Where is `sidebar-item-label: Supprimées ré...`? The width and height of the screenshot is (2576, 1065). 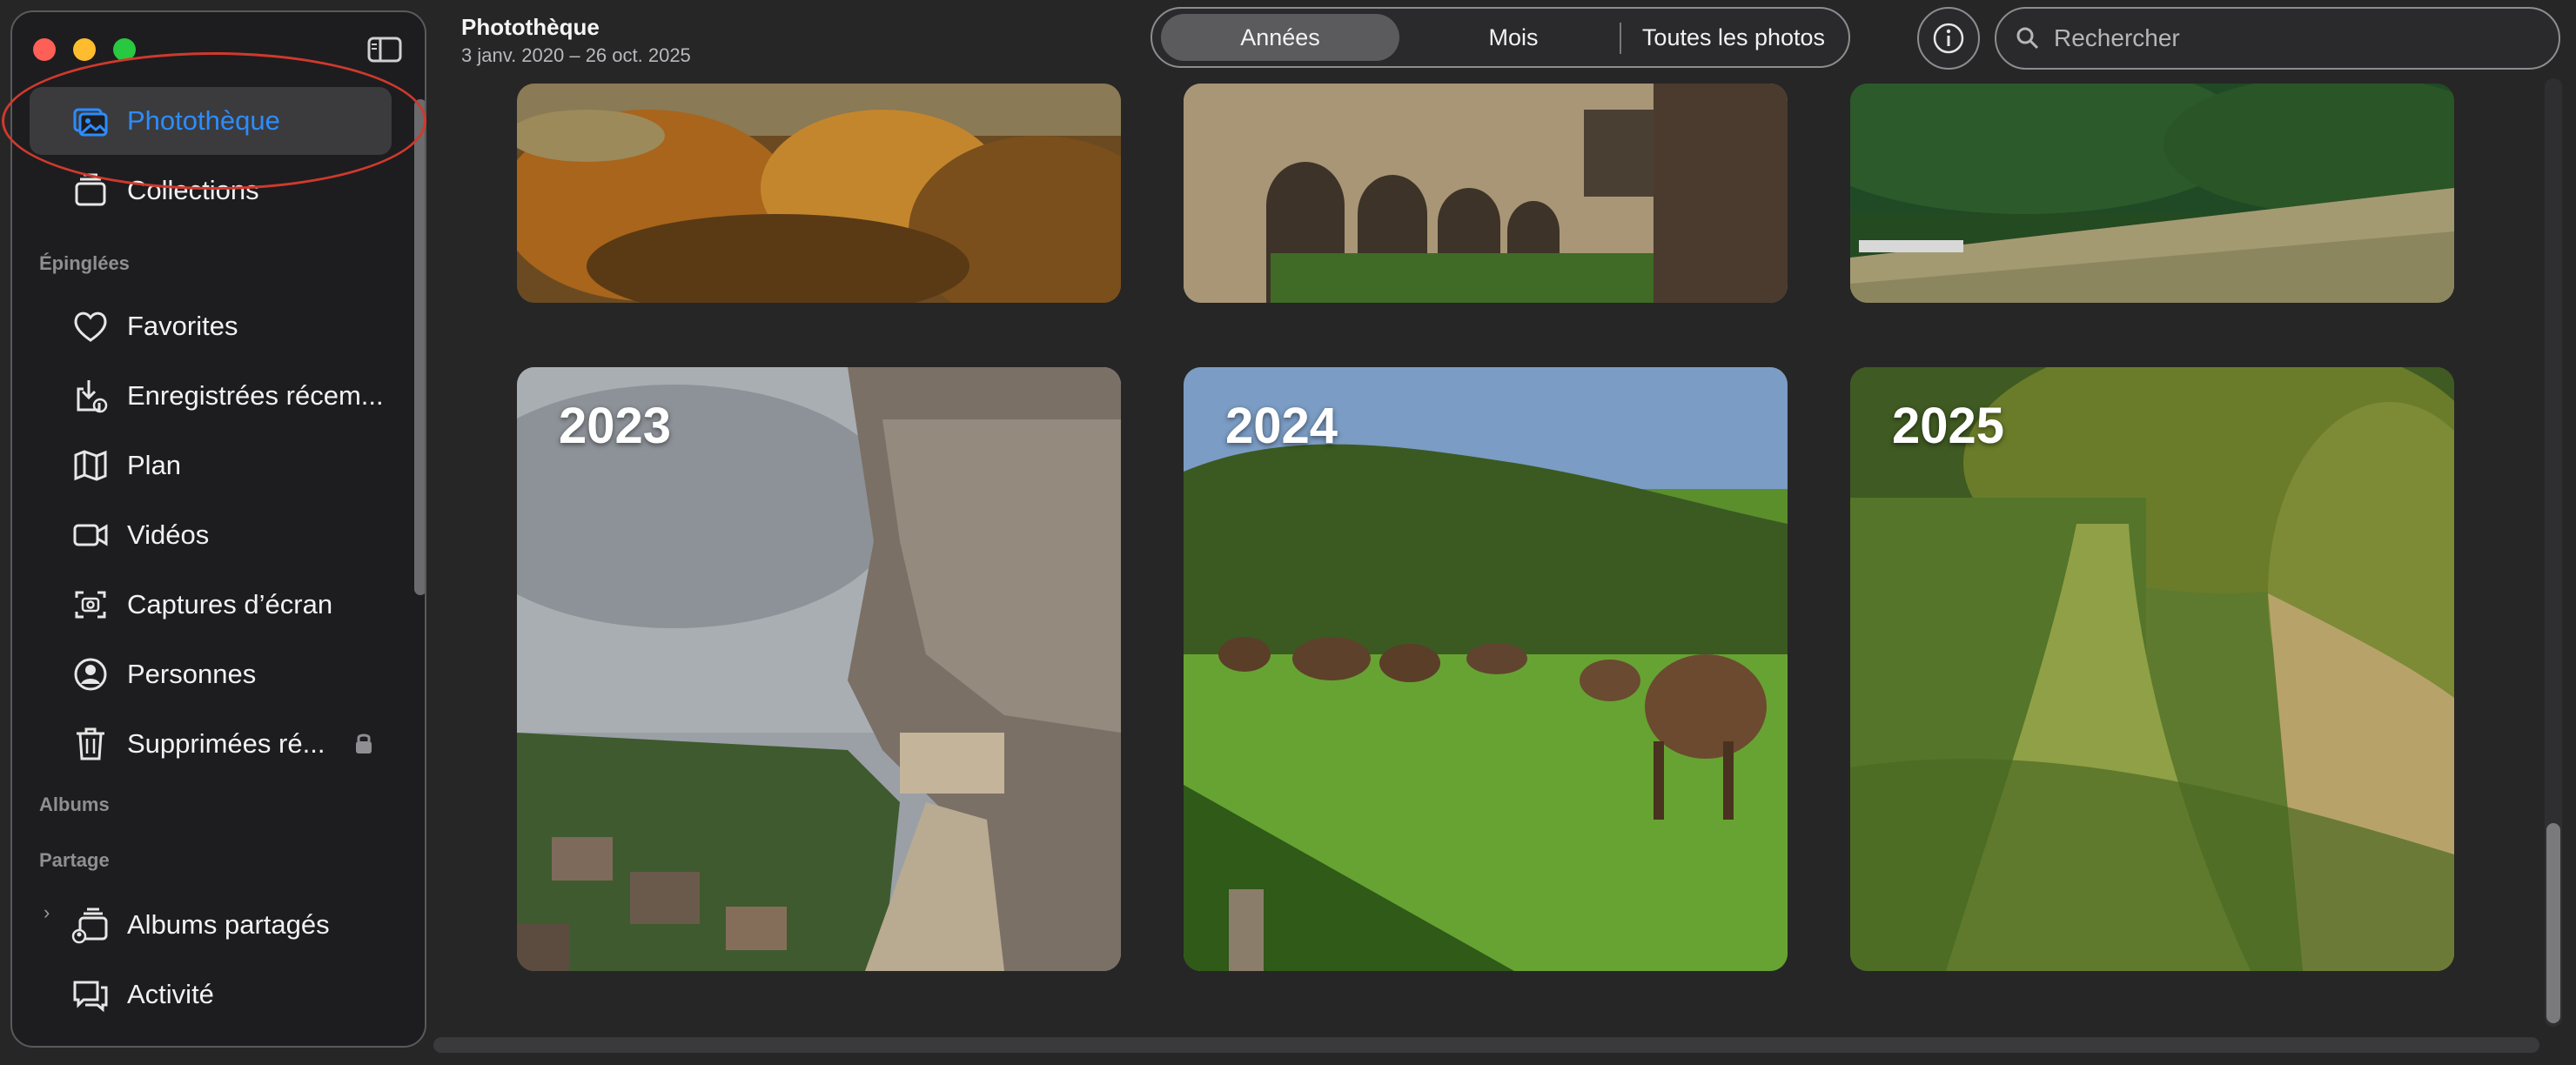
sidebar-item-label: Supprimées ré... is located at coordinates (226, 744).